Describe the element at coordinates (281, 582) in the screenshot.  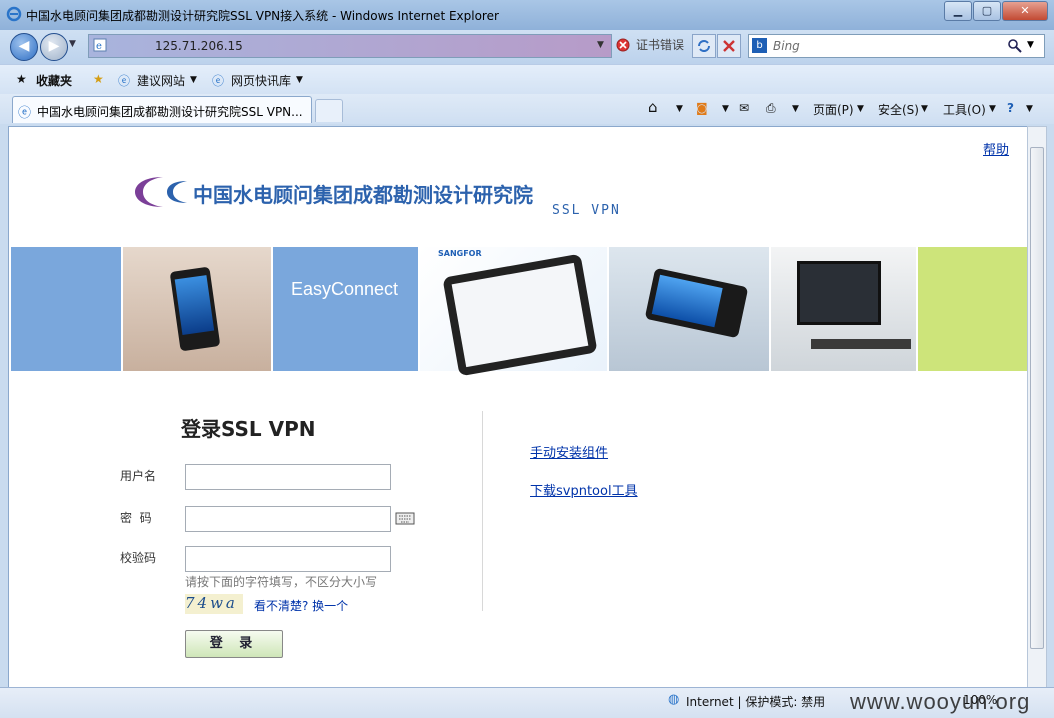
I see `captcha-hint: 请按下面的字符填写，不区分大小写` at that location.